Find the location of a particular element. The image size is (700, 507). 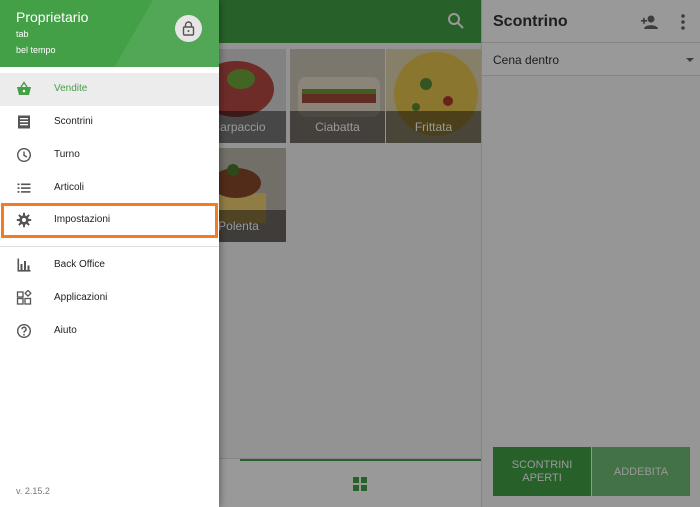

pos-name: tab is located at coordinates (22, 34).